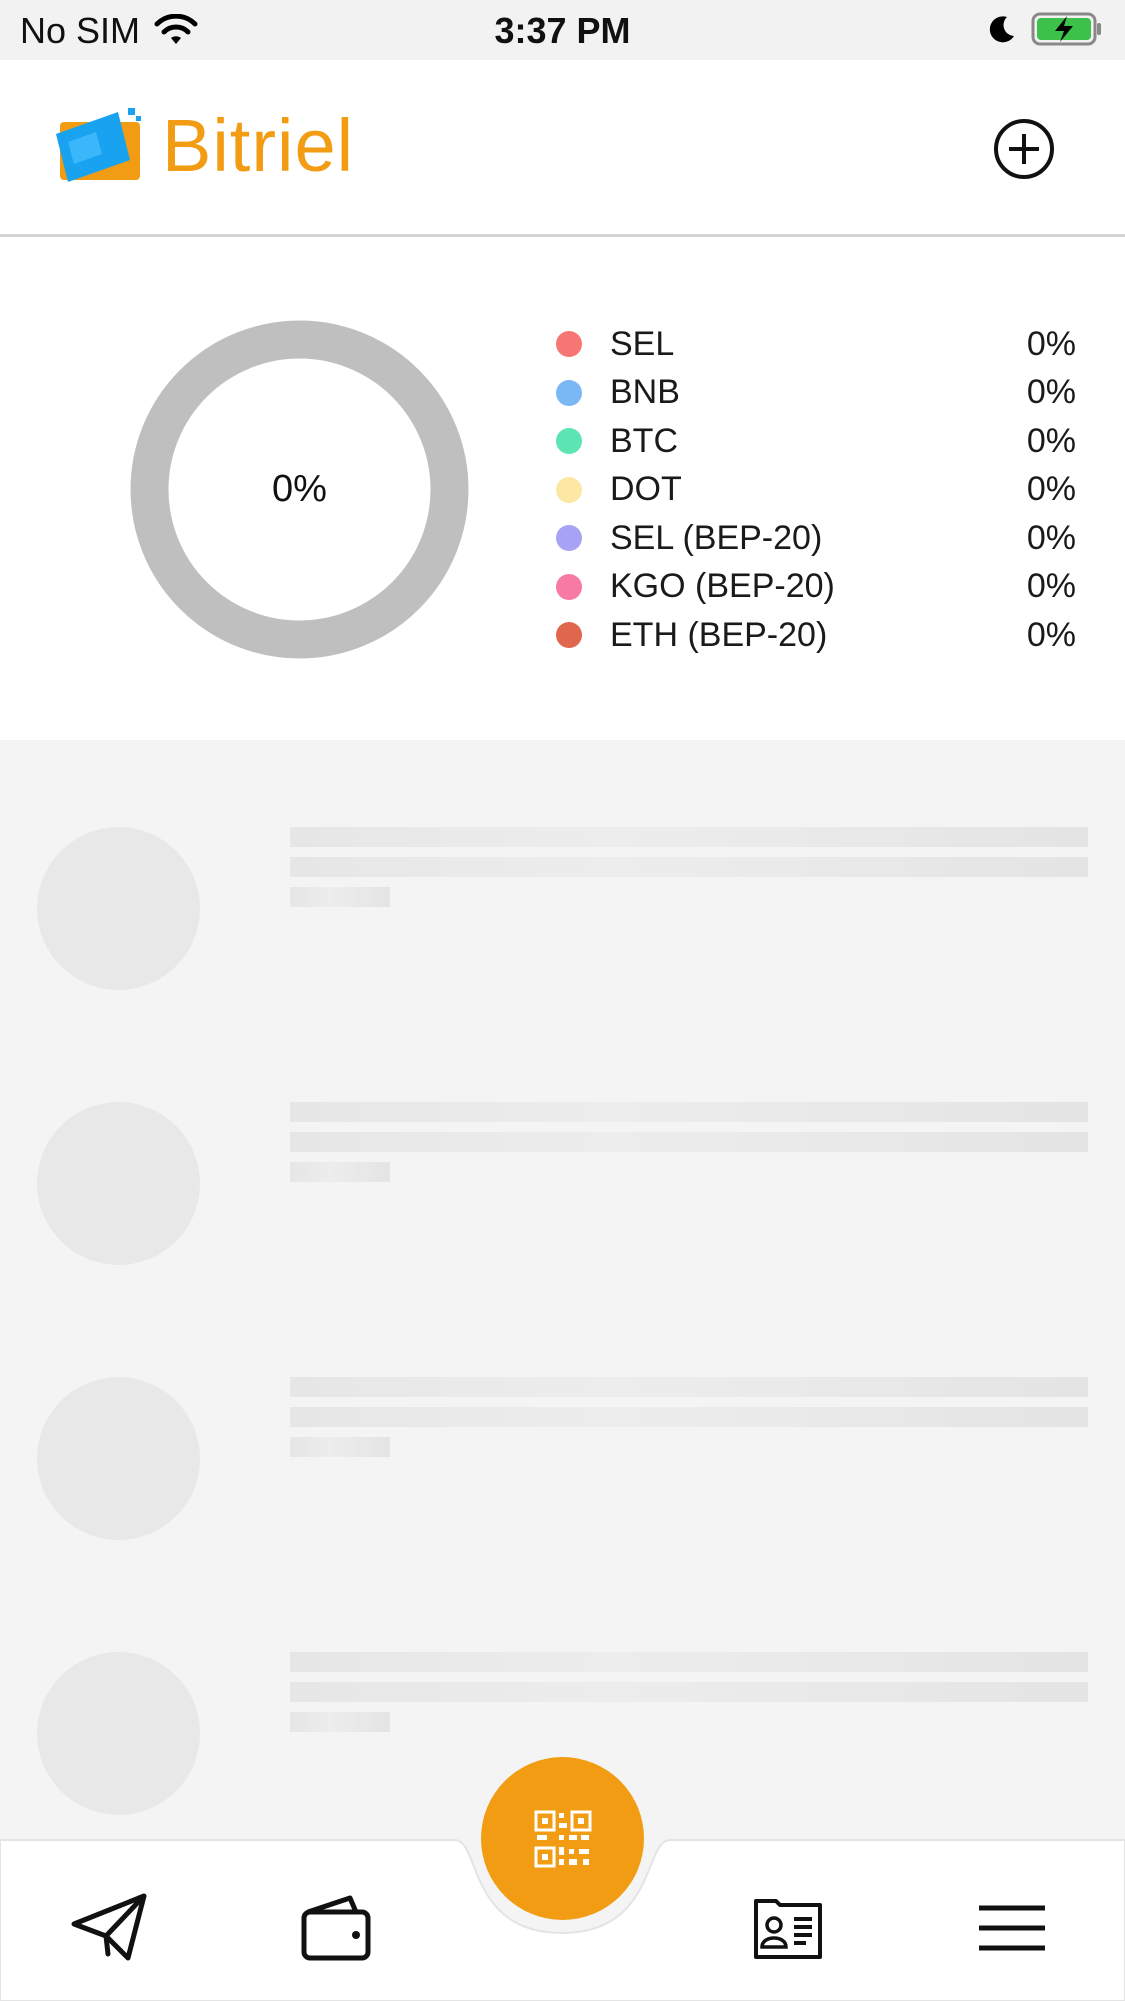  I want to click on legend-item: KGO (BEP-20) 0%, so click(816, 587).